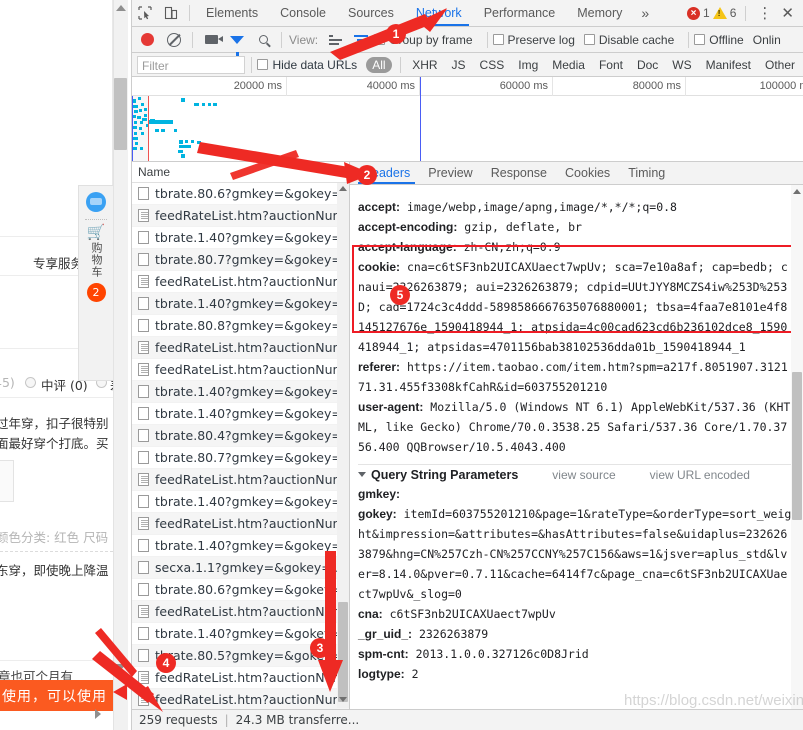 The image size is (803, 730). What do you see at coordinates (767, 40) in the screenshot?
I see `online-throttling-label: Onlin` at bounding box center [767, 40].